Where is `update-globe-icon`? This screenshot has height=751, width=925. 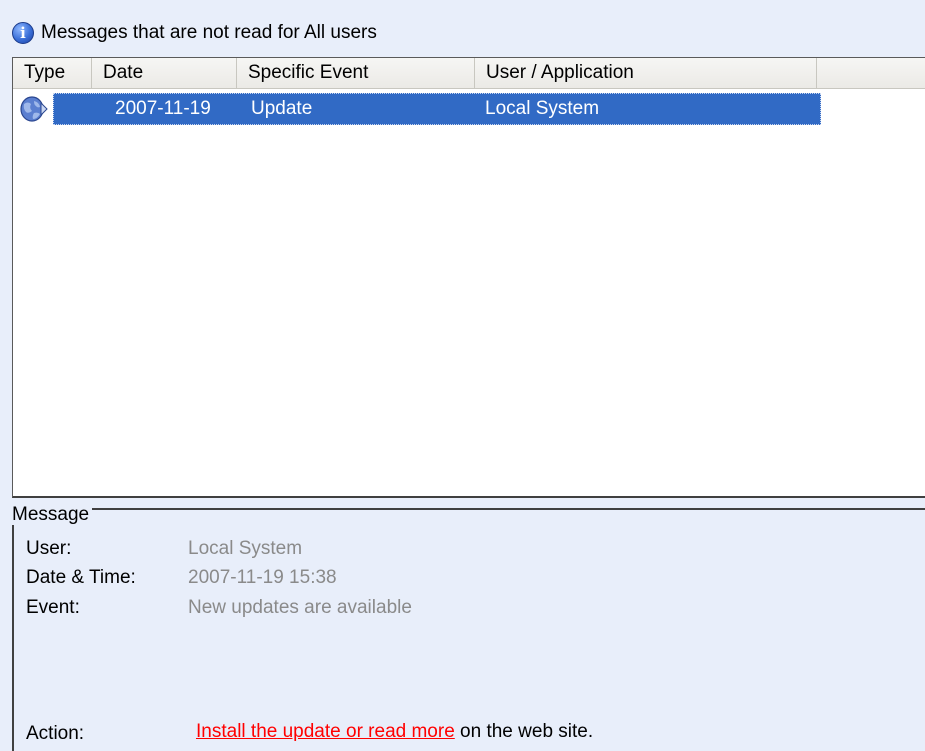
update-globe-icon is located at coordinates (34, 109).